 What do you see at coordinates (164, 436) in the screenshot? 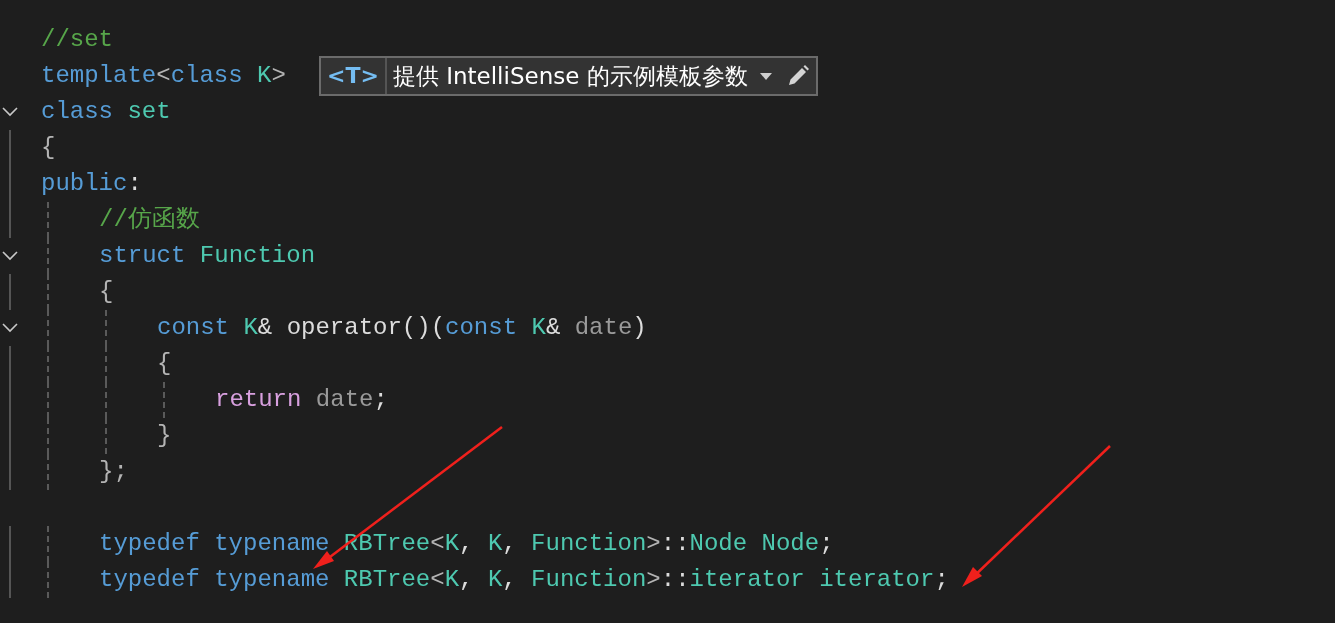
I see `code-line: }` at bounding box center [164, 436].